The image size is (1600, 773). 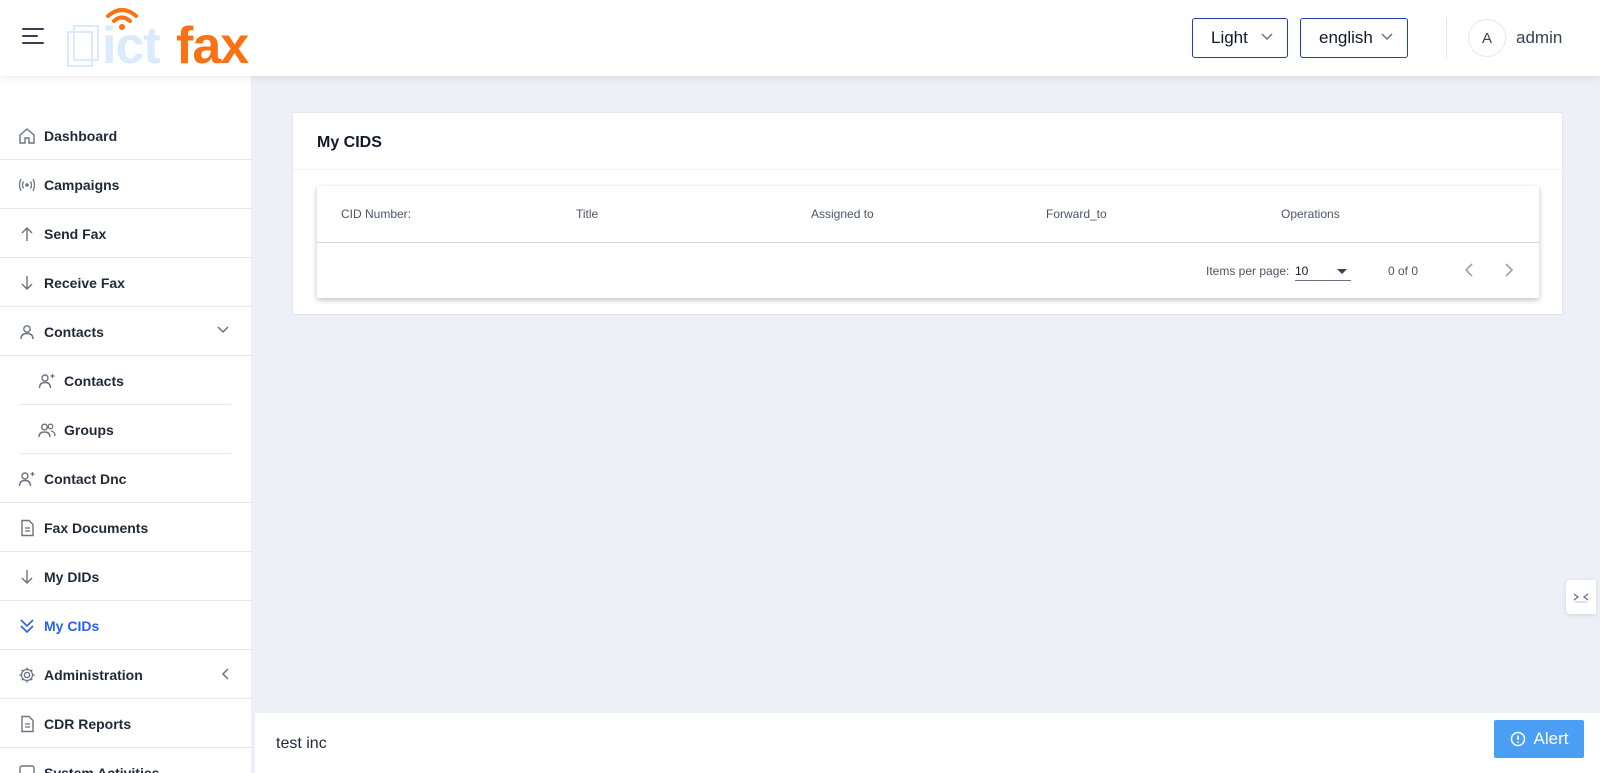 What do you see at coordinates (125, 761) in the screenshot?
I see `sidebar-item-system-activities: System Activities` at bounding box center [125, 761].